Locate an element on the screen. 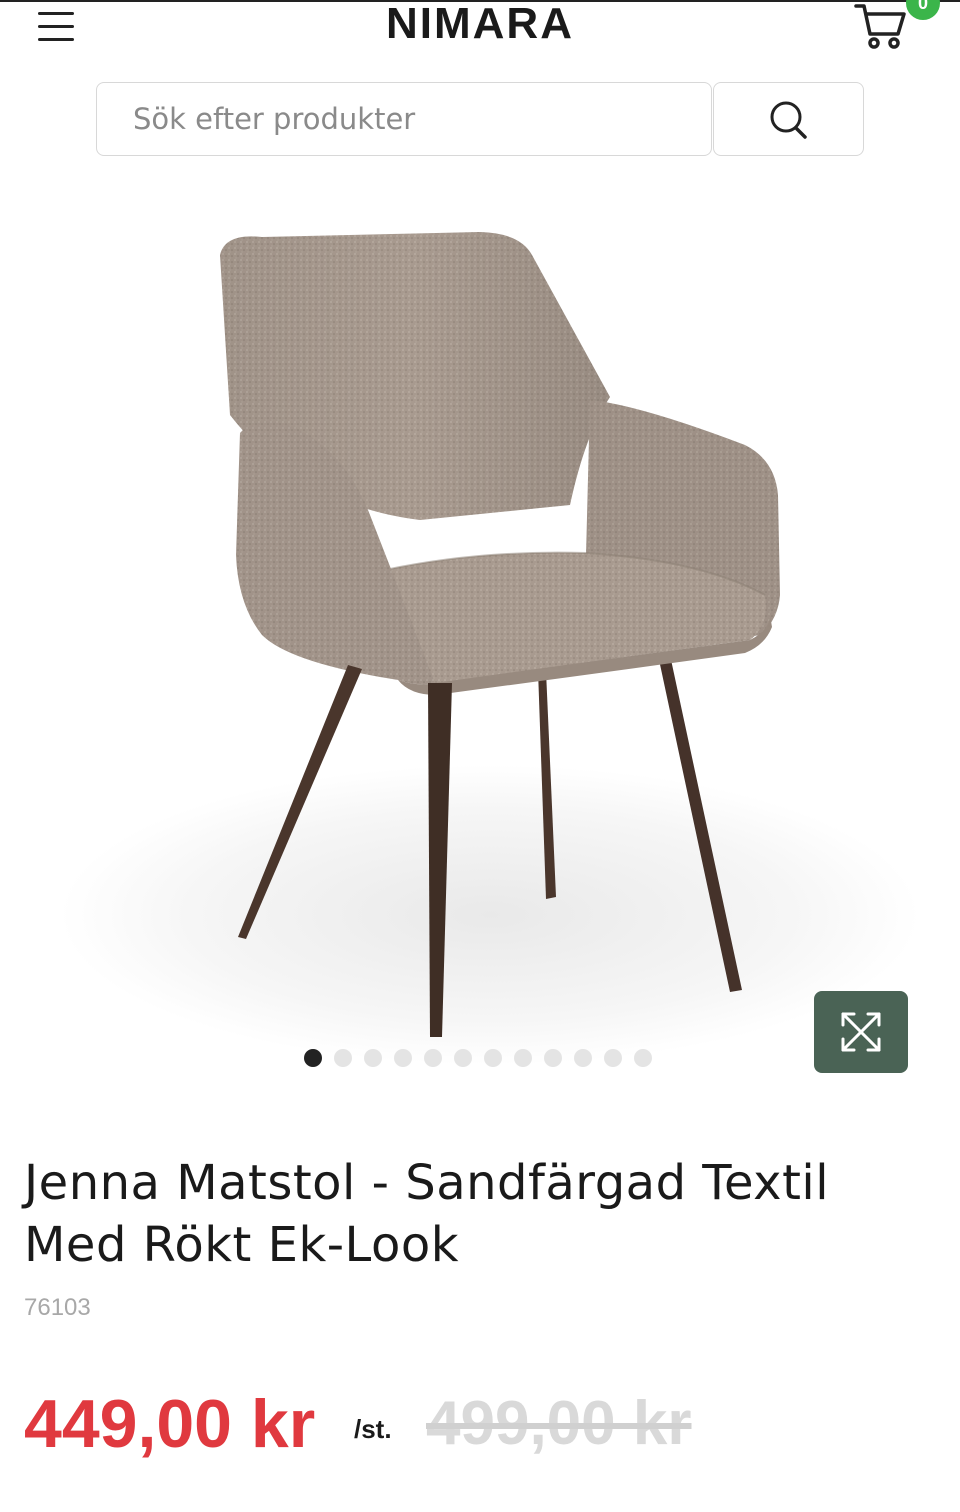 The image size is (960, 1512). cart-icon is located at coordinates (880, 26).